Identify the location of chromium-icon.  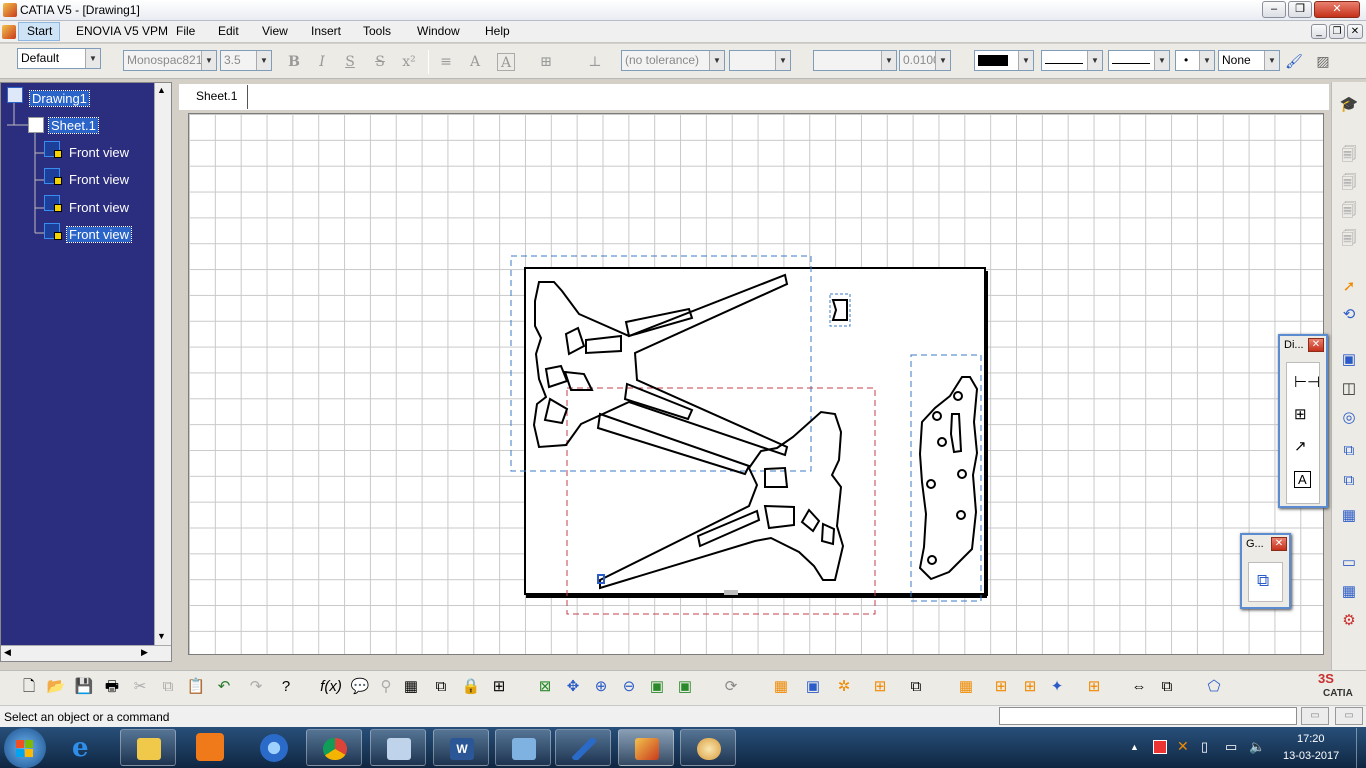
(274, 748).